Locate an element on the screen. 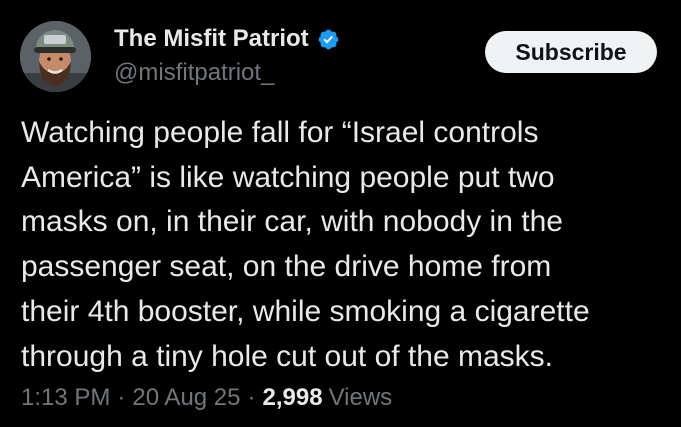 The height and width of the screenshot is (427, 681). author-name-row: The Misfit Patriot is located at coordinates (227, 39).